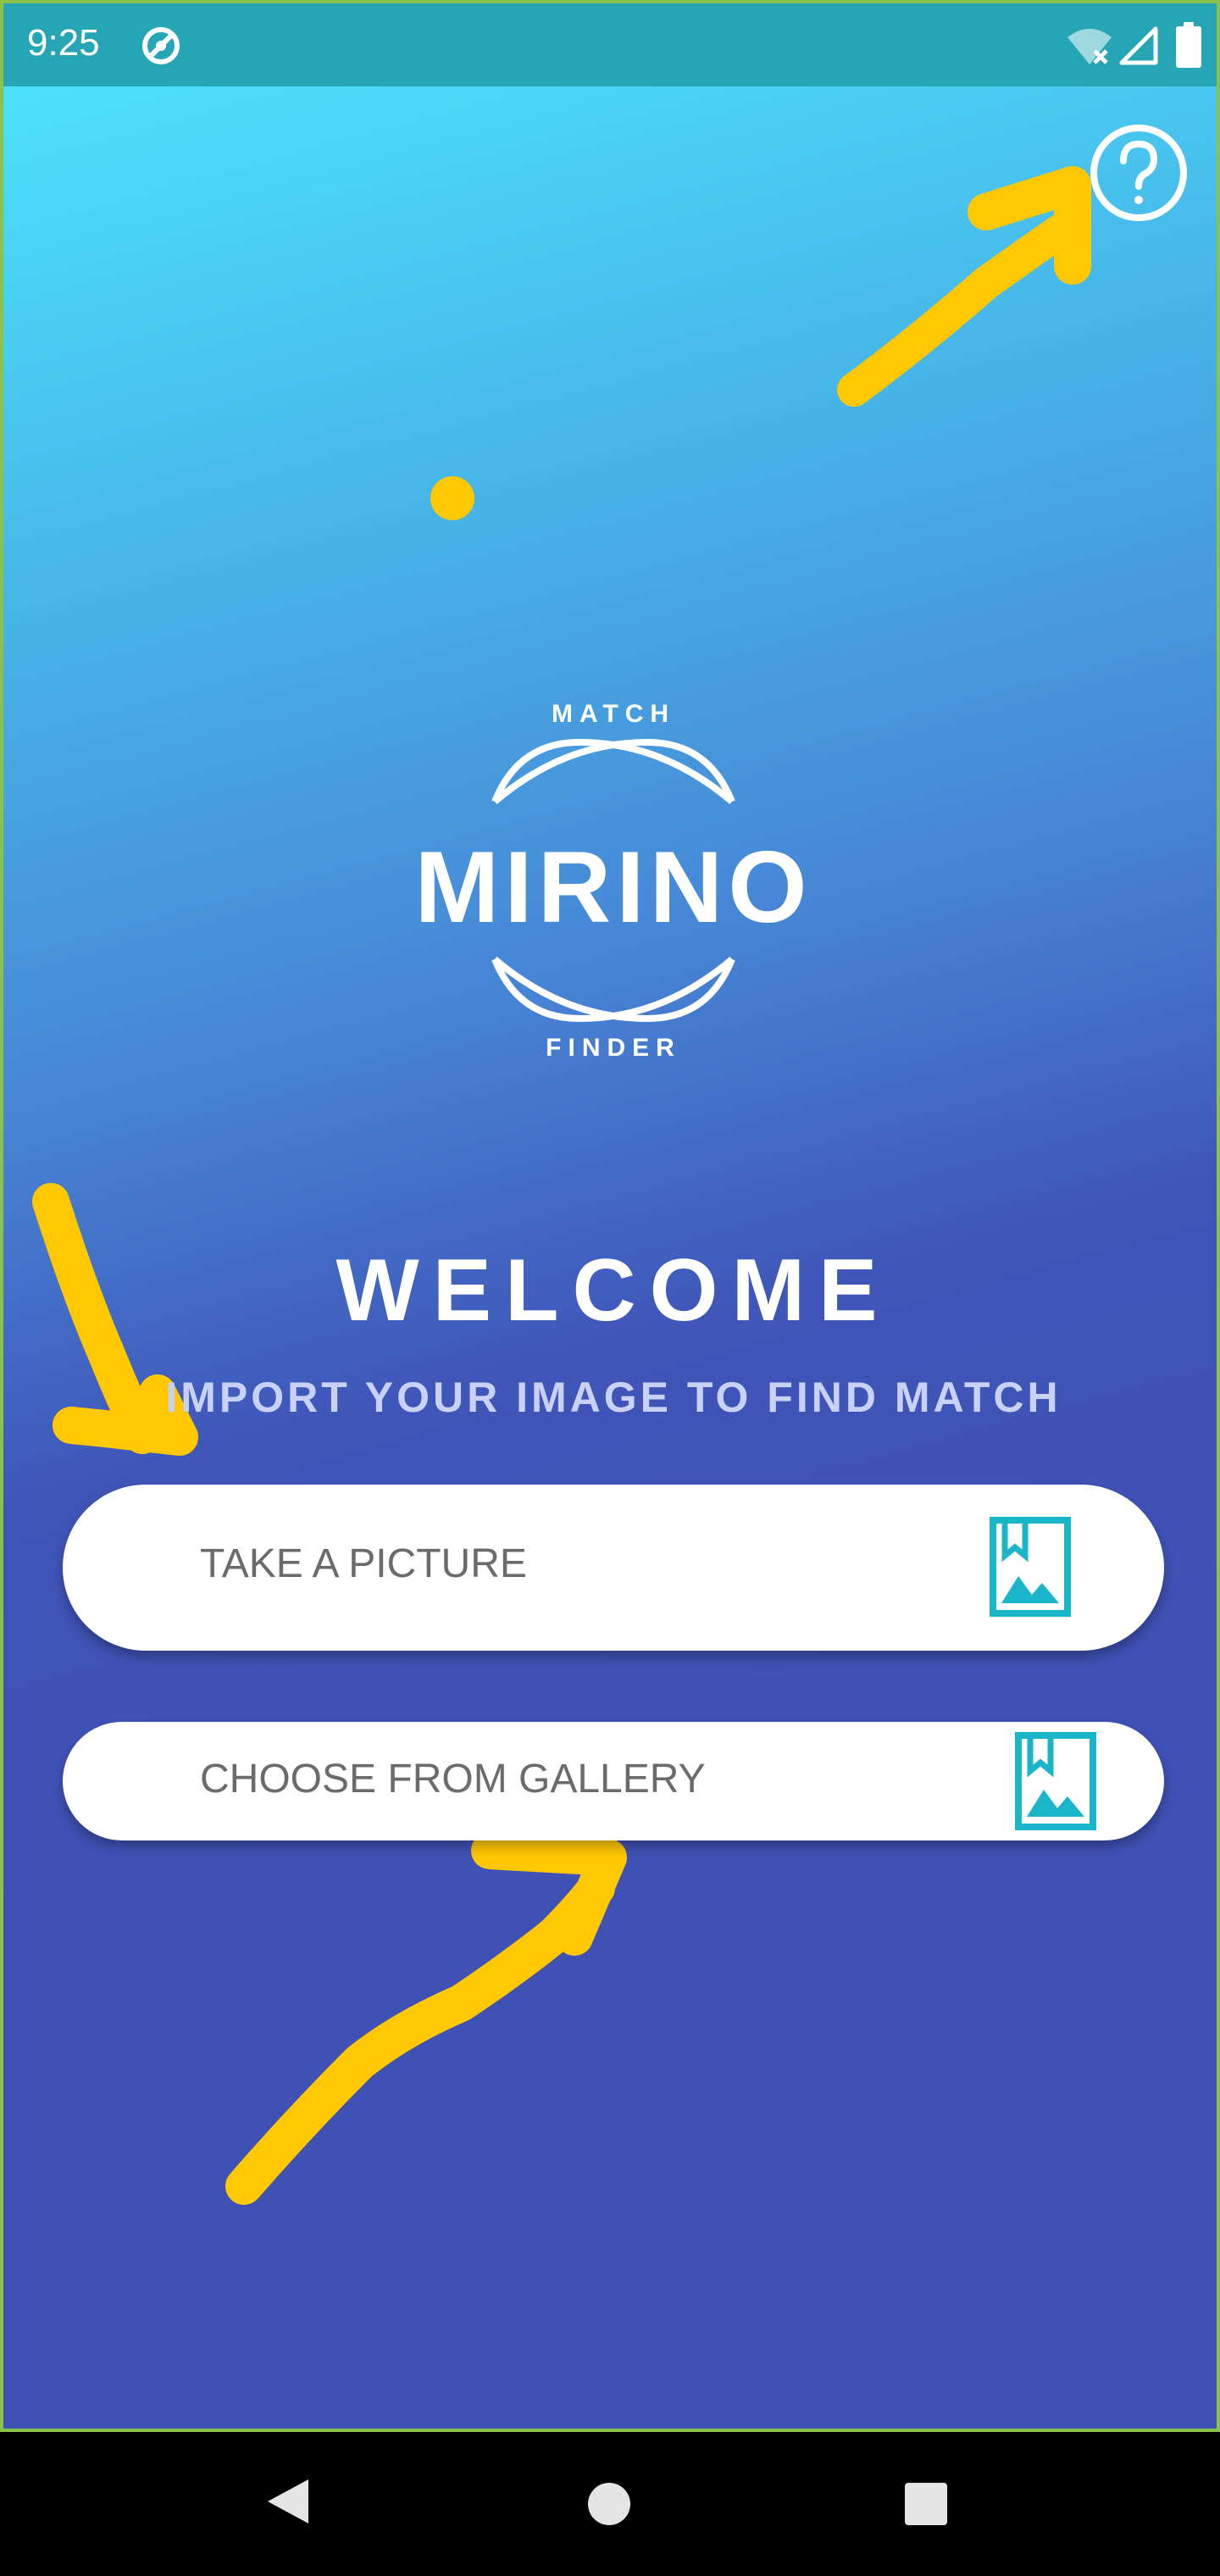 The width and height of the screenshot is (1220, 2576). I want to click on app-notification-icon, so click(161, 48).